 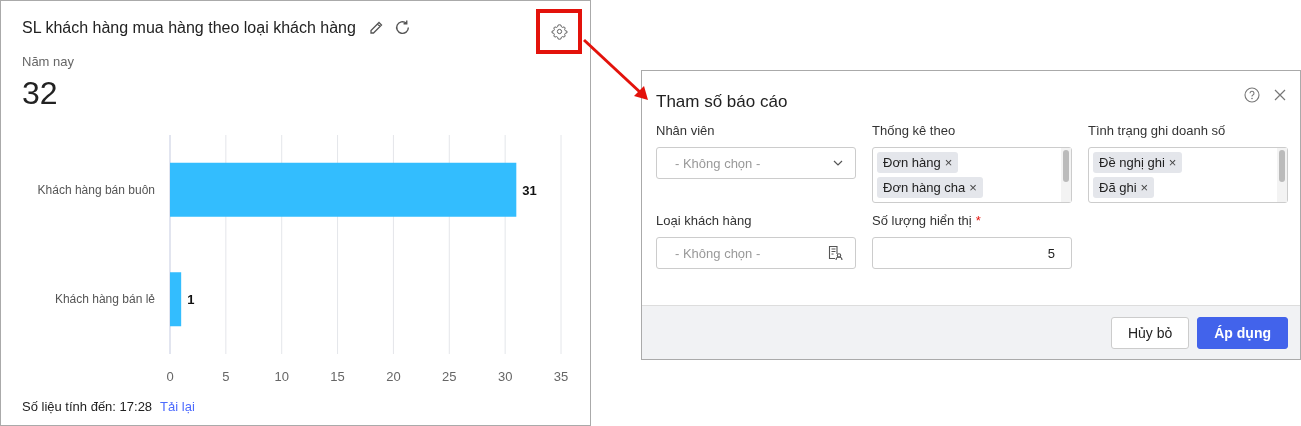 I want to click on tag-chip: Đơn hàng cha ×, so click(x=930, y=187).